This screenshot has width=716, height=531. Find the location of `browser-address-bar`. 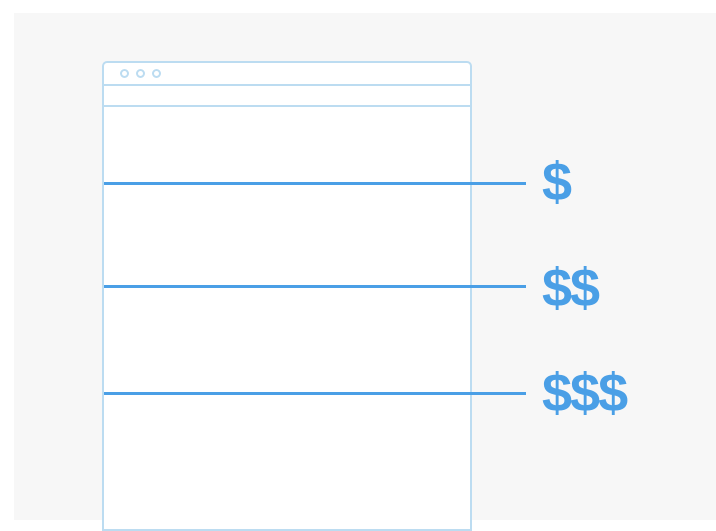

browser-address-bar is located at coordinates (287, 96).